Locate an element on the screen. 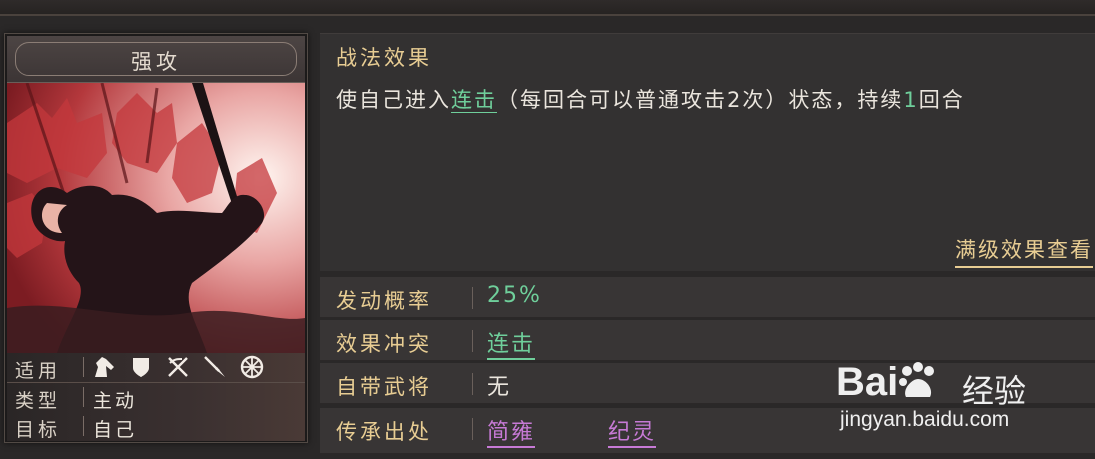 The image size is (1095, 459). keyword-combo-link: 连击 is located at coordinates (474, 100).